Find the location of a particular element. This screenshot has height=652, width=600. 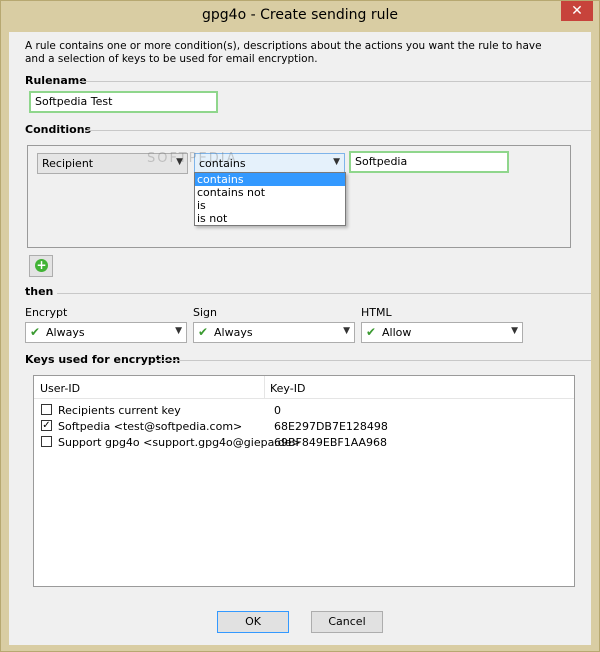

title-bar: gpg4o - Create sending rule ✕ is located at coordinates (300, 16).